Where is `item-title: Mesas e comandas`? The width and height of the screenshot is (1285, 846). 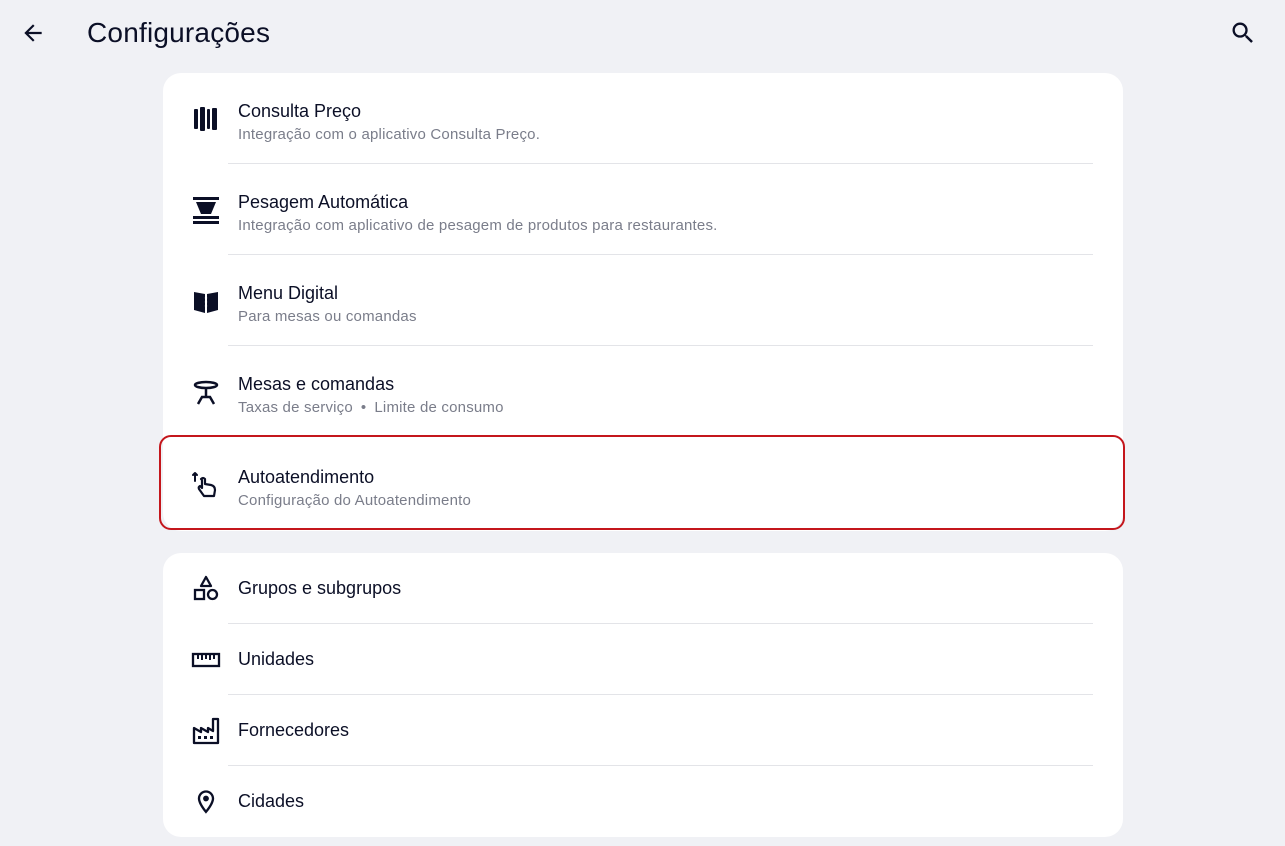
item-title: Mesas e comandas is located at coordinates (316, 384).